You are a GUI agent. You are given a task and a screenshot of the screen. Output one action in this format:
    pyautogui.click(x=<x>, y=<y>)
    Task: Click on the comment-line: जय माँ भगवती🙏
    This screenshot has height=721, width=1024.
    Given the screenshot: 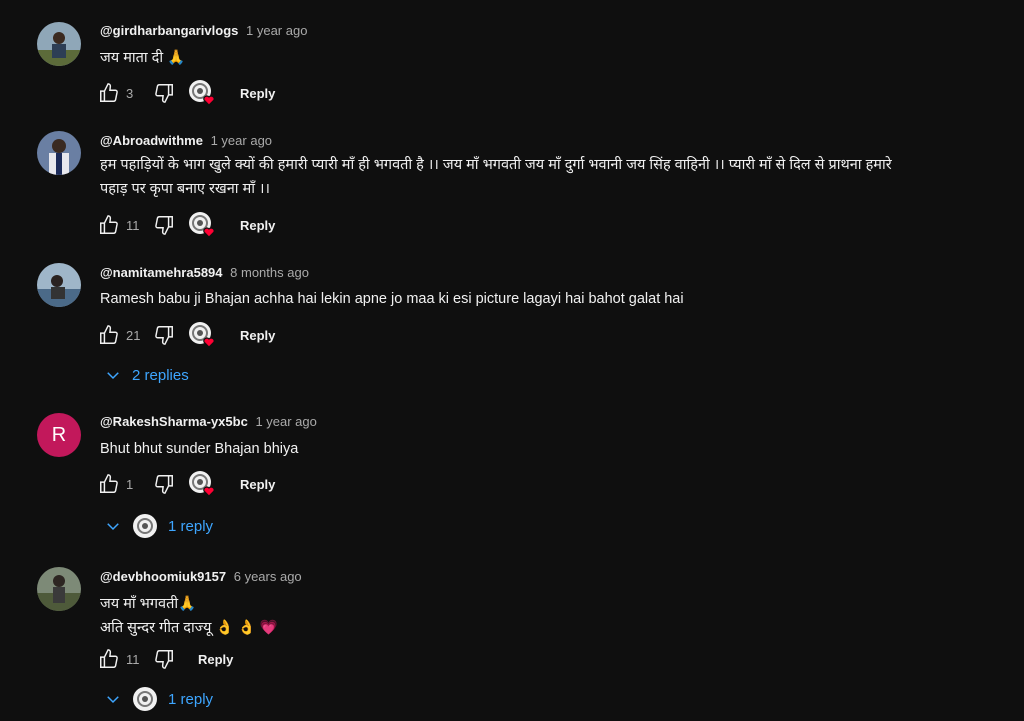 What is the action you would take?
    pyautogui.click(x=148, y=604)
    